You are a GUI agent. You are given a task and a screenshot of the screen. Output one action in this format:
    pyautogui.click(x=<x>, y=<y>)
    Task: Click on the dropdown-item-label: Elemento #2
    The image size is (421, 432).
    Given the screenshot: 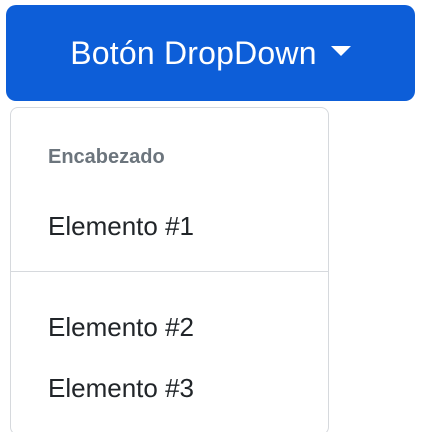 What is the action you would take?
    pyautogui.click(x=121, y=326)
    